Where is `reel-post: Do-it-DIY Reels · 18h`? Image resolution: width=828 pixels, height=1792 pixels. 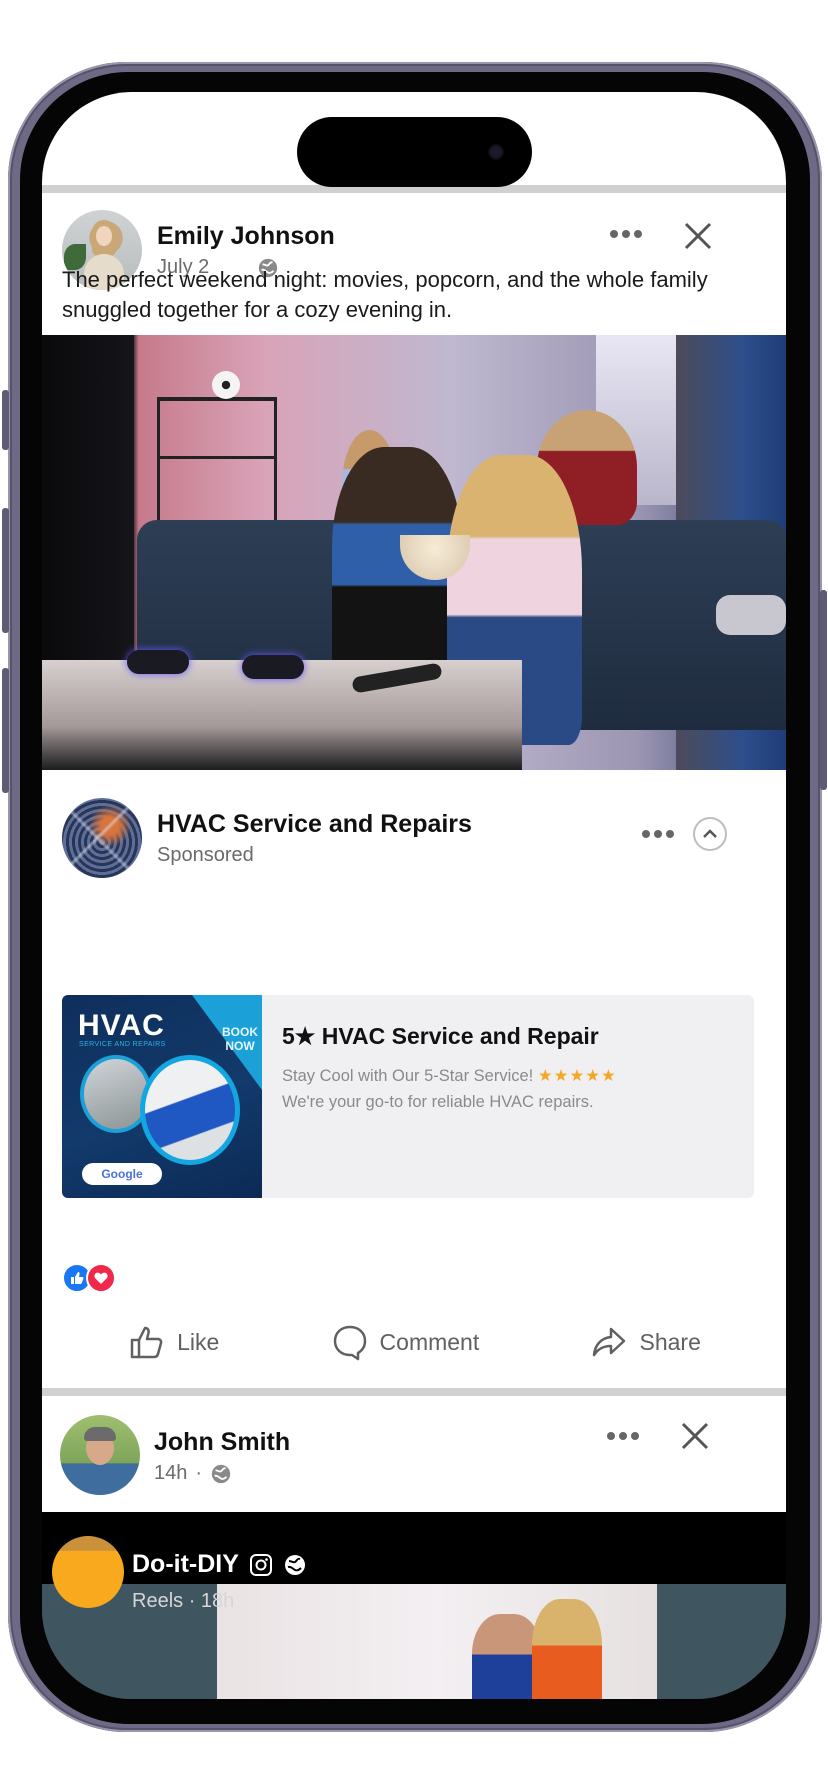 reel-post: Do-it-DIY Reels · 18h is located at coordinates (414, 1605).